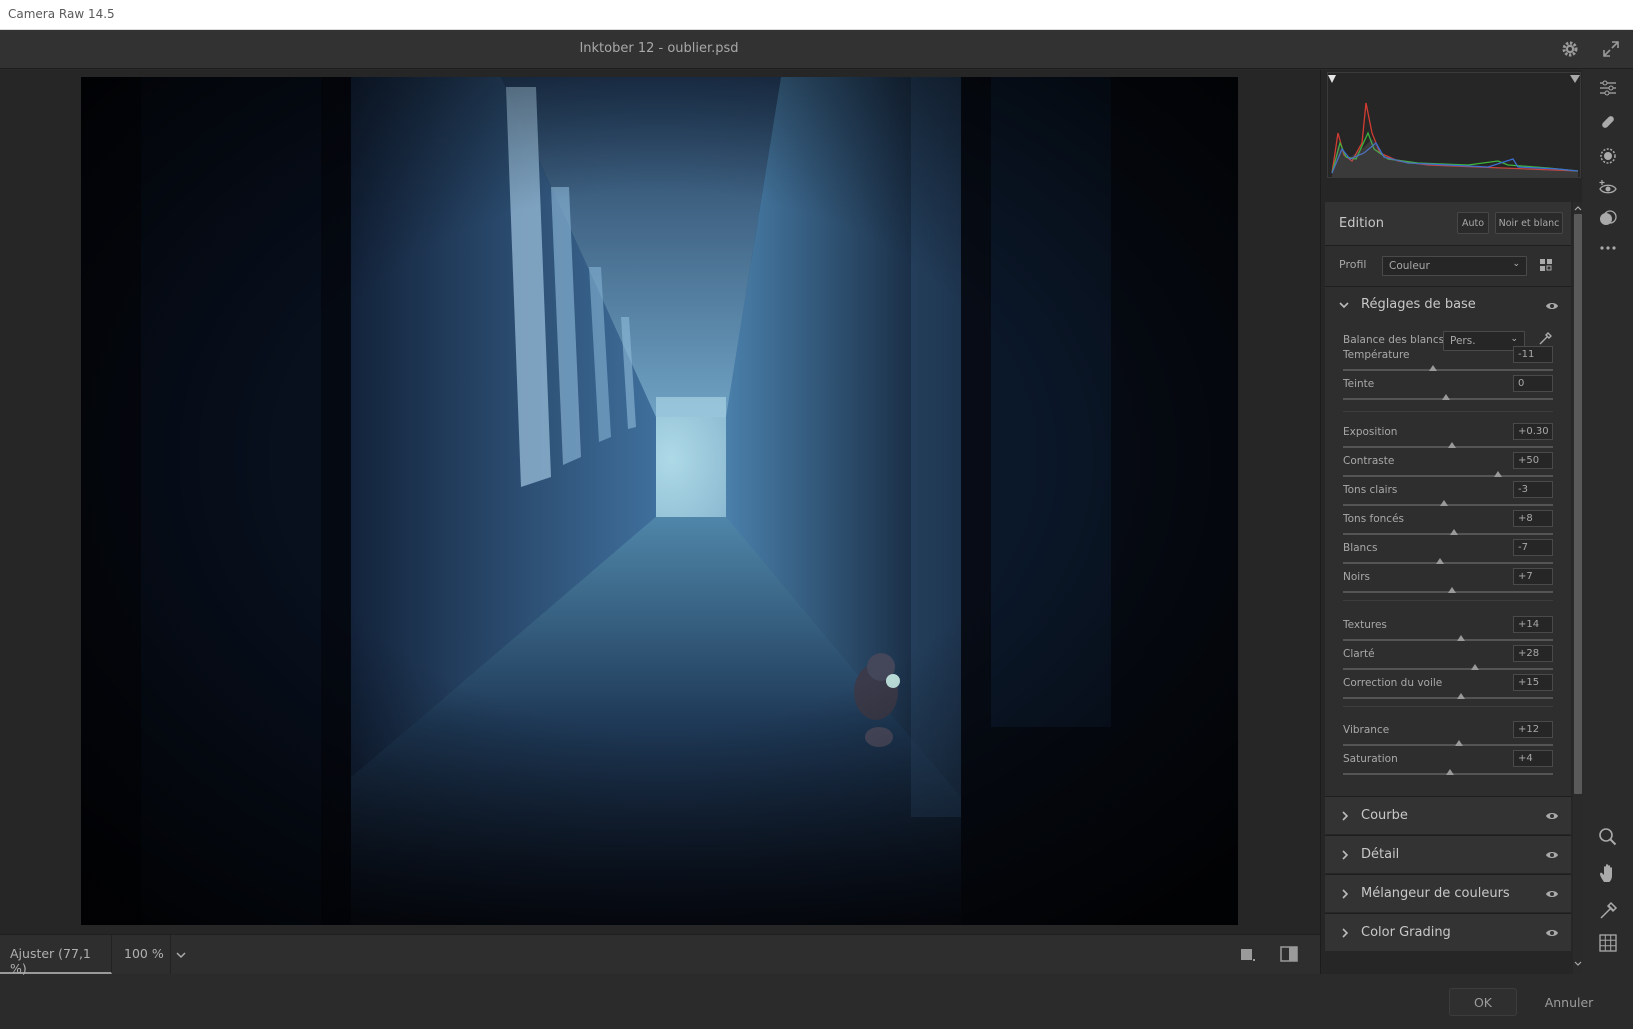 Image resolution: width=1633 pixels, height=1029 pixels. I want to click on slider-value-field: -3, so click(1533, 489).